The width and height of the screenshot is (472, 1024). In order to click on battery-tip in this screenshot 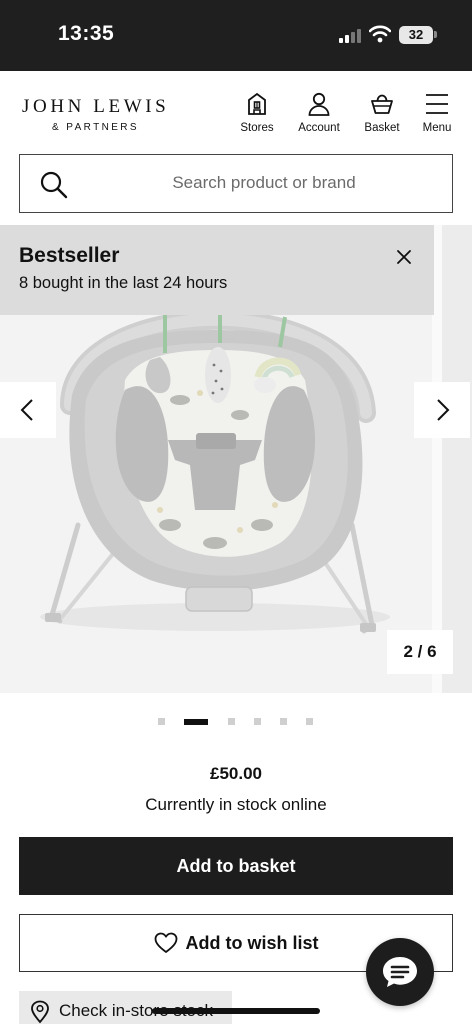, I will do `click(435, 34)`.